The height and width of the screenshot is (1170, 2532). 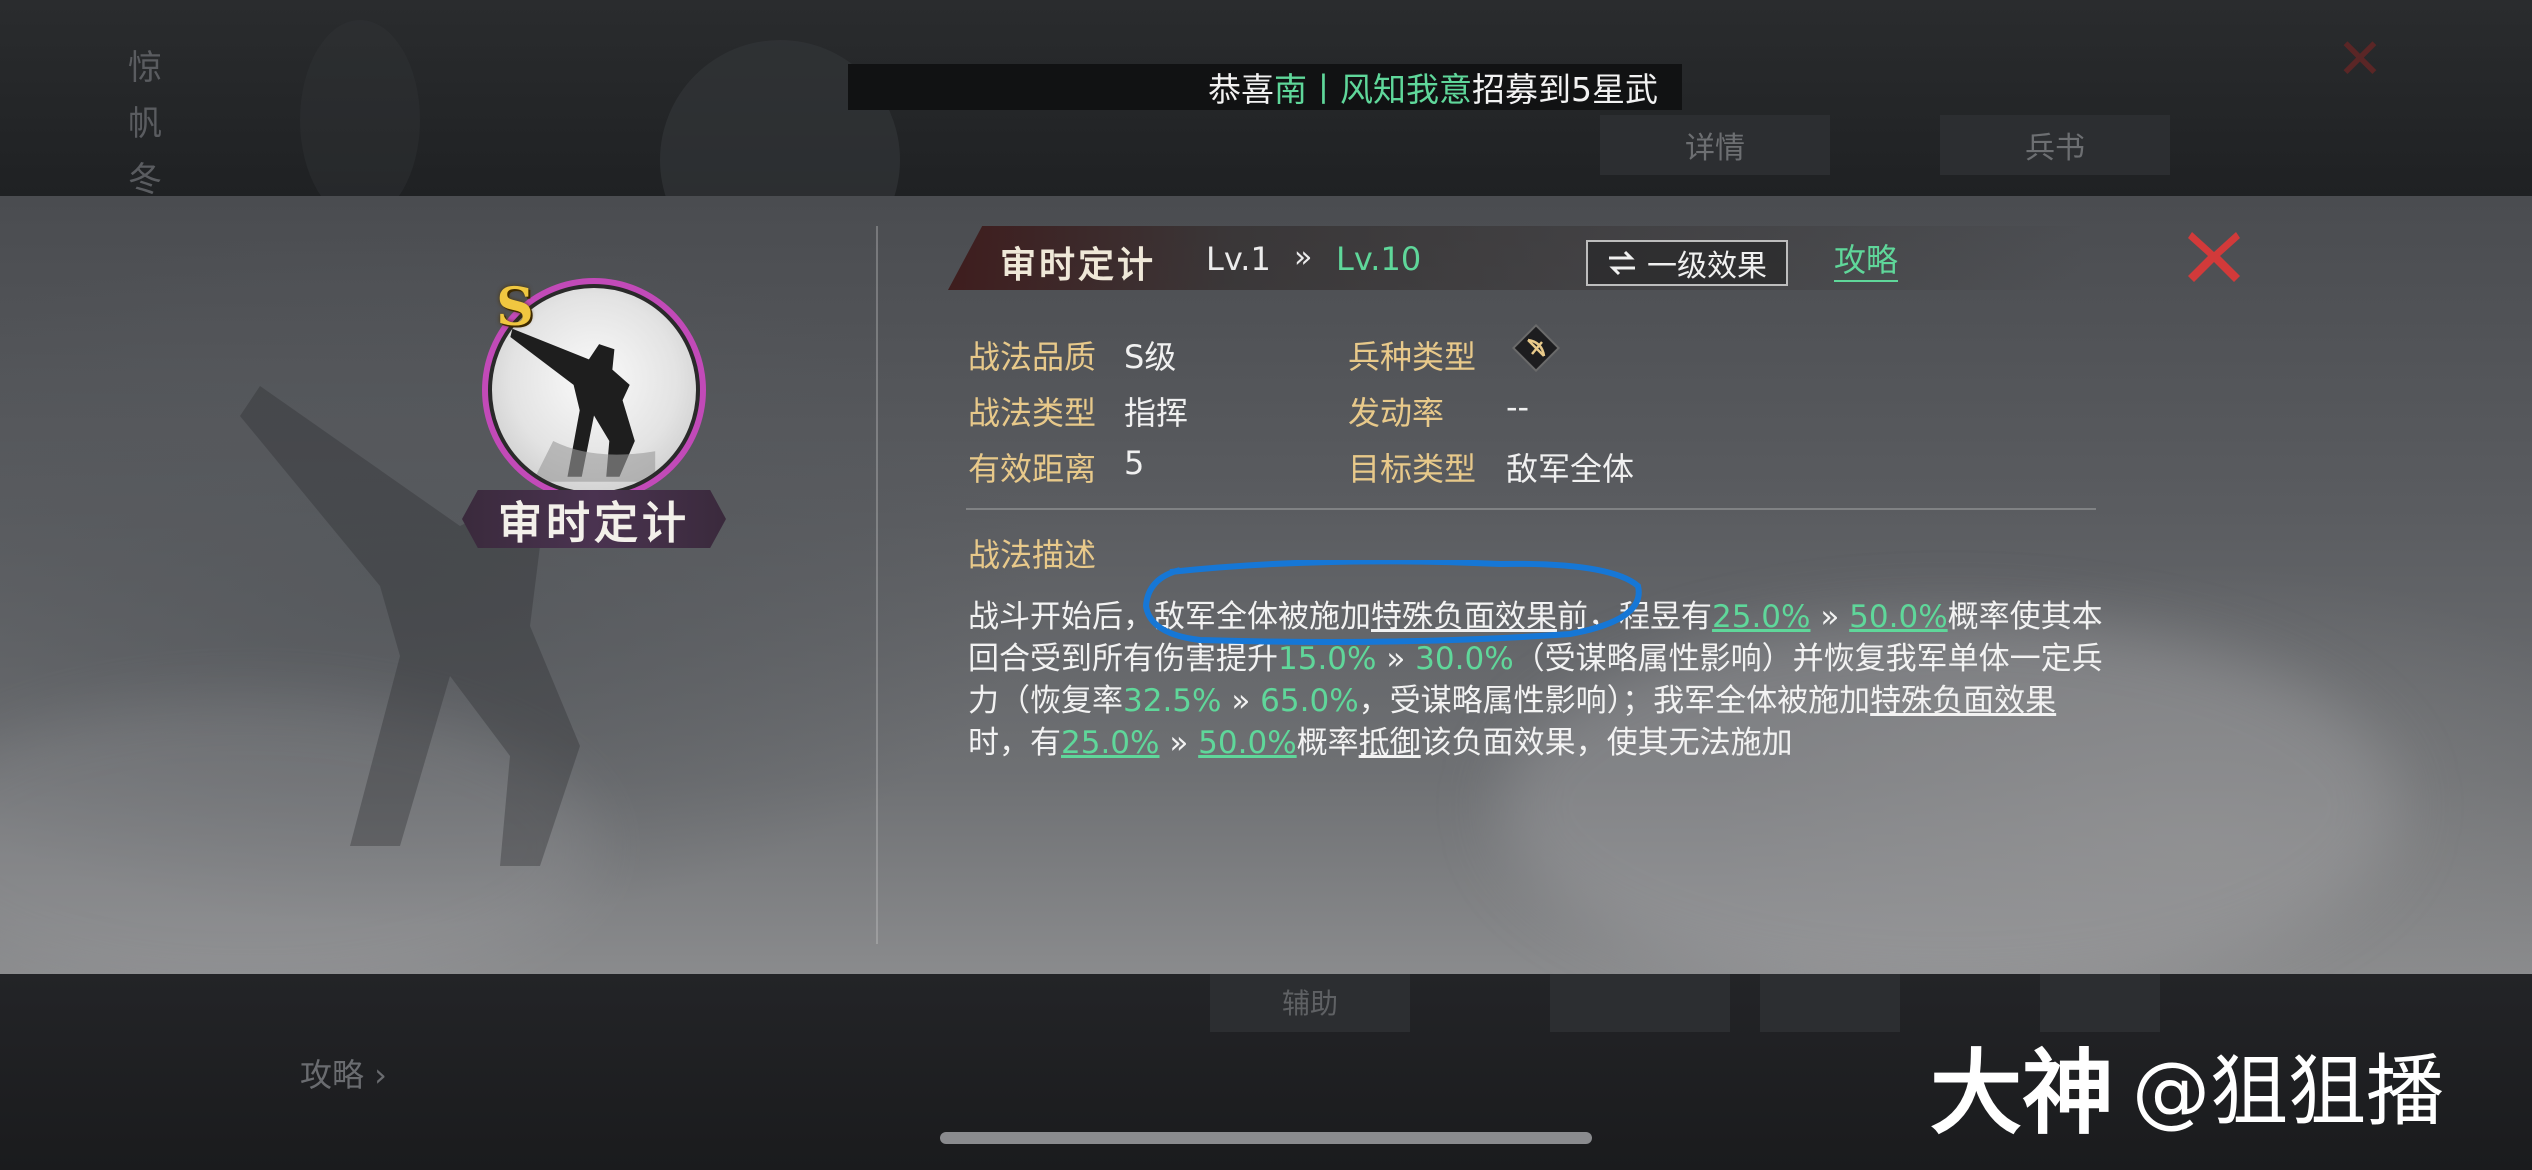 I want to click on recruit-announcement-banner: 恭喜 南丨风知我意 招募到5星武, so click(x=1265, y=87).